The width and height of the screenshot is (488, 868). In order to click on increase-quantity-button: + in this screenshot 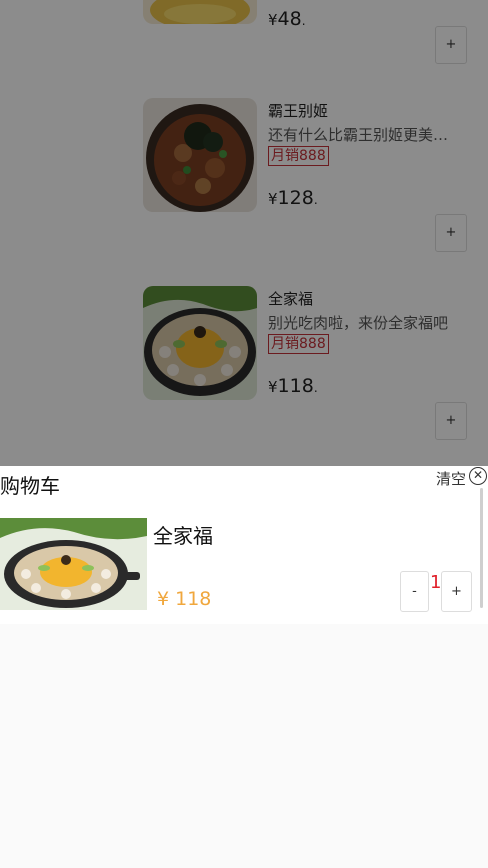, I will do `click(456, 591)`.